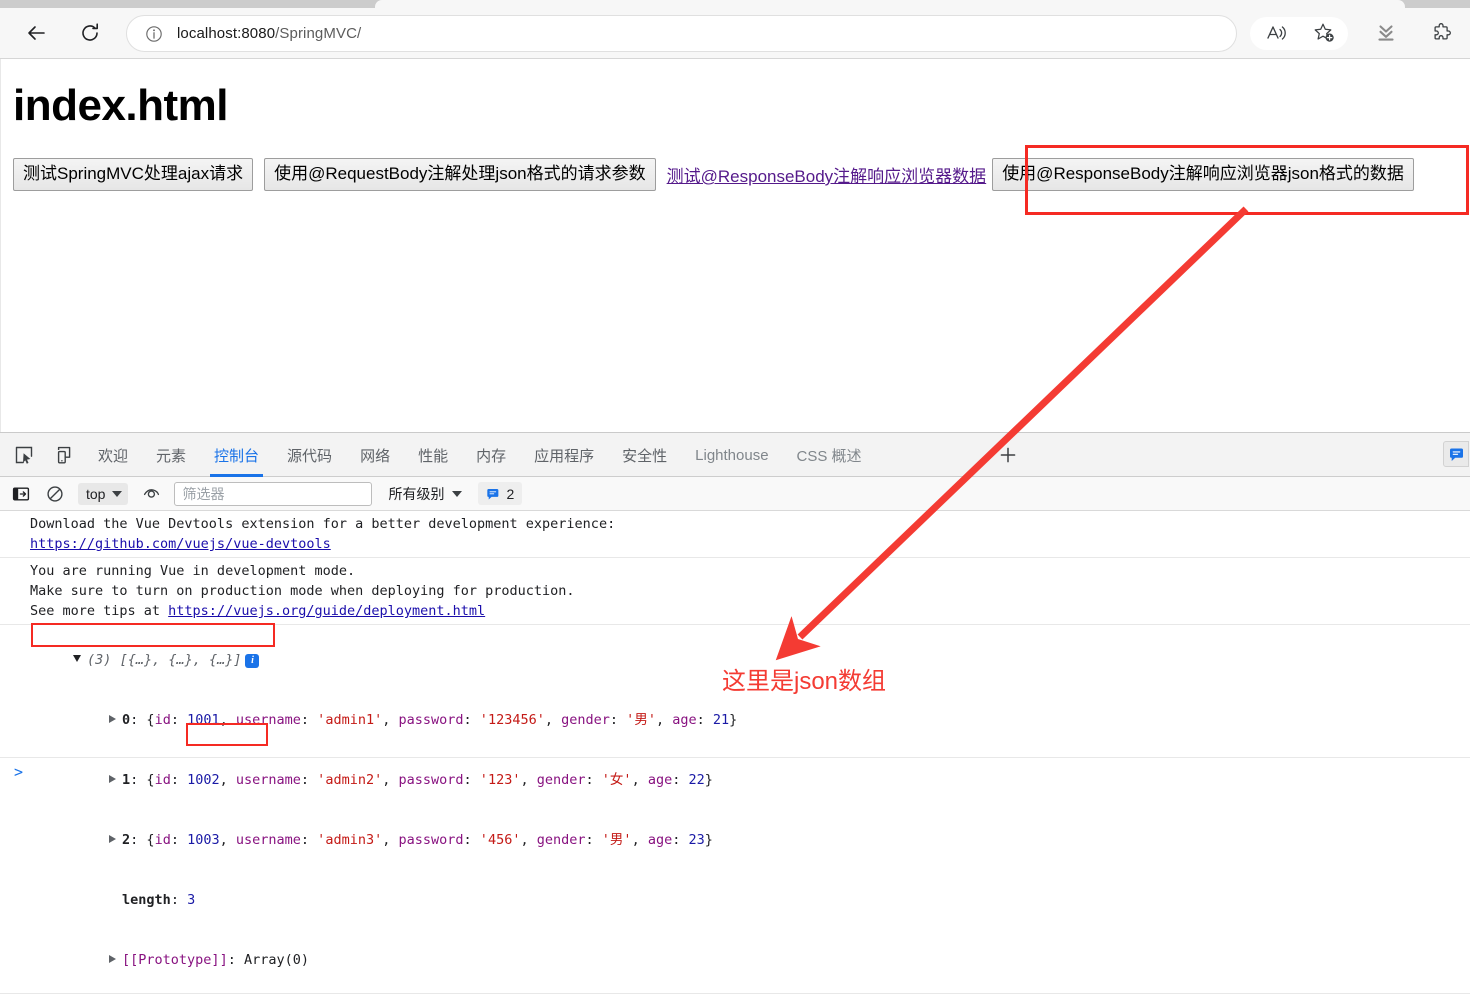  I want to click on back-arrow-icon, so click(36, 33).